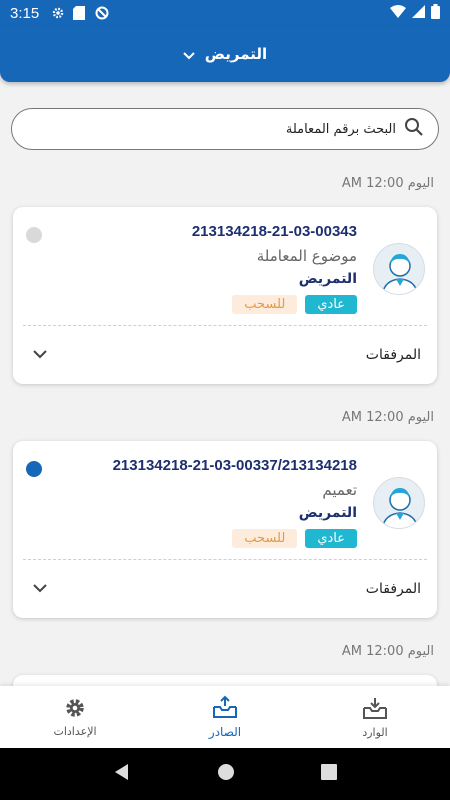 The width and height of the screenshot is (450, 800). What do you see at coordinates (306, 256) in the screenshot?
I see `transaction-subject: موضوع المعاملة` at bounding box center [306, 256].